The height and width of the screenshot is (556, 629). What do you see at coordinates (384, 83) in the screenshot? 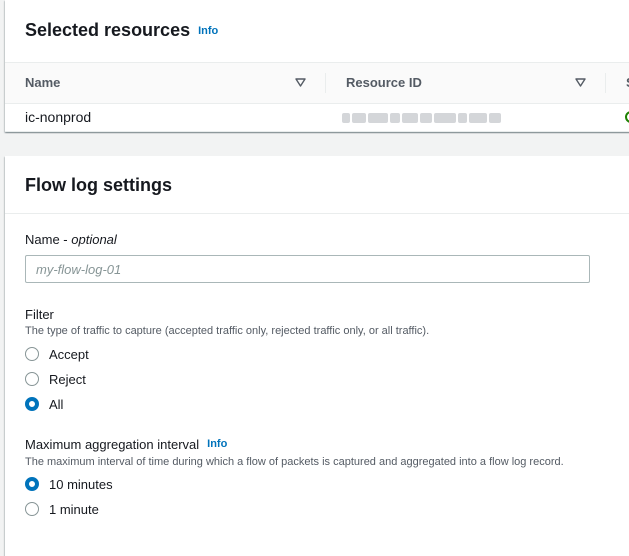
I see `column-header-resource-id: Resource ID` at bounding box center [384, 83].